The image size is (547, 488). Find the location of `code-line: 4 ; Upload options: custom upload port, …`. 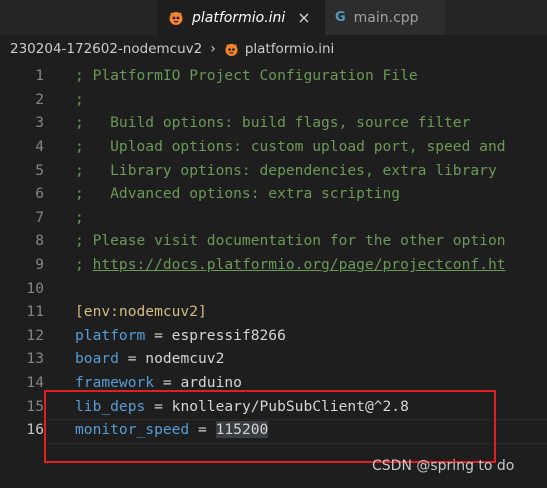

code-line: 4 ; Upload options: custom upload port, … is located at coordinates (273, 147).